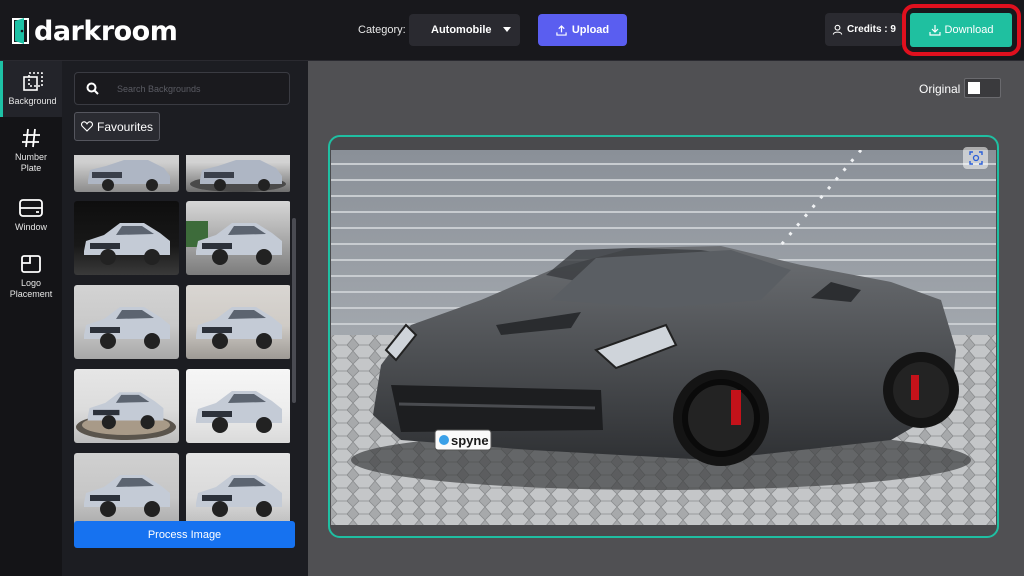 This screenshot has width=1024, height=576. I want to click on background-icon, so click(32, 81).